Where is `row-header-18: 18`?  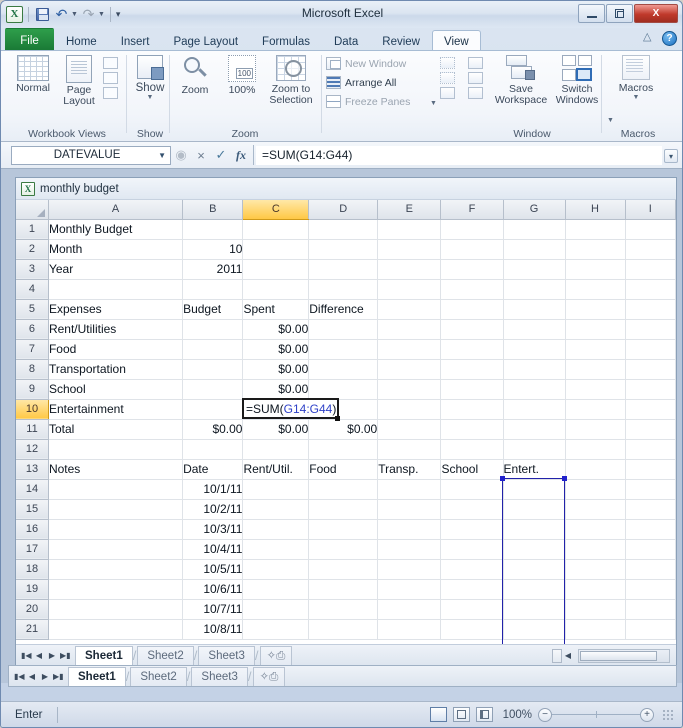
row-header-18: 18 is located at coordinates (32, 569).